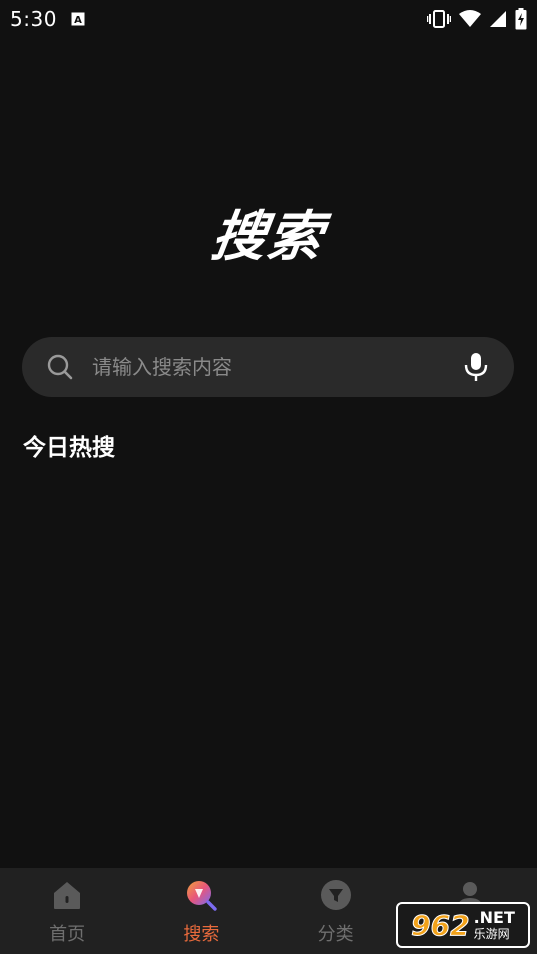 This screenshot has width=537, height=954. I want to click on page-title: 搜索, so click(268, 236).